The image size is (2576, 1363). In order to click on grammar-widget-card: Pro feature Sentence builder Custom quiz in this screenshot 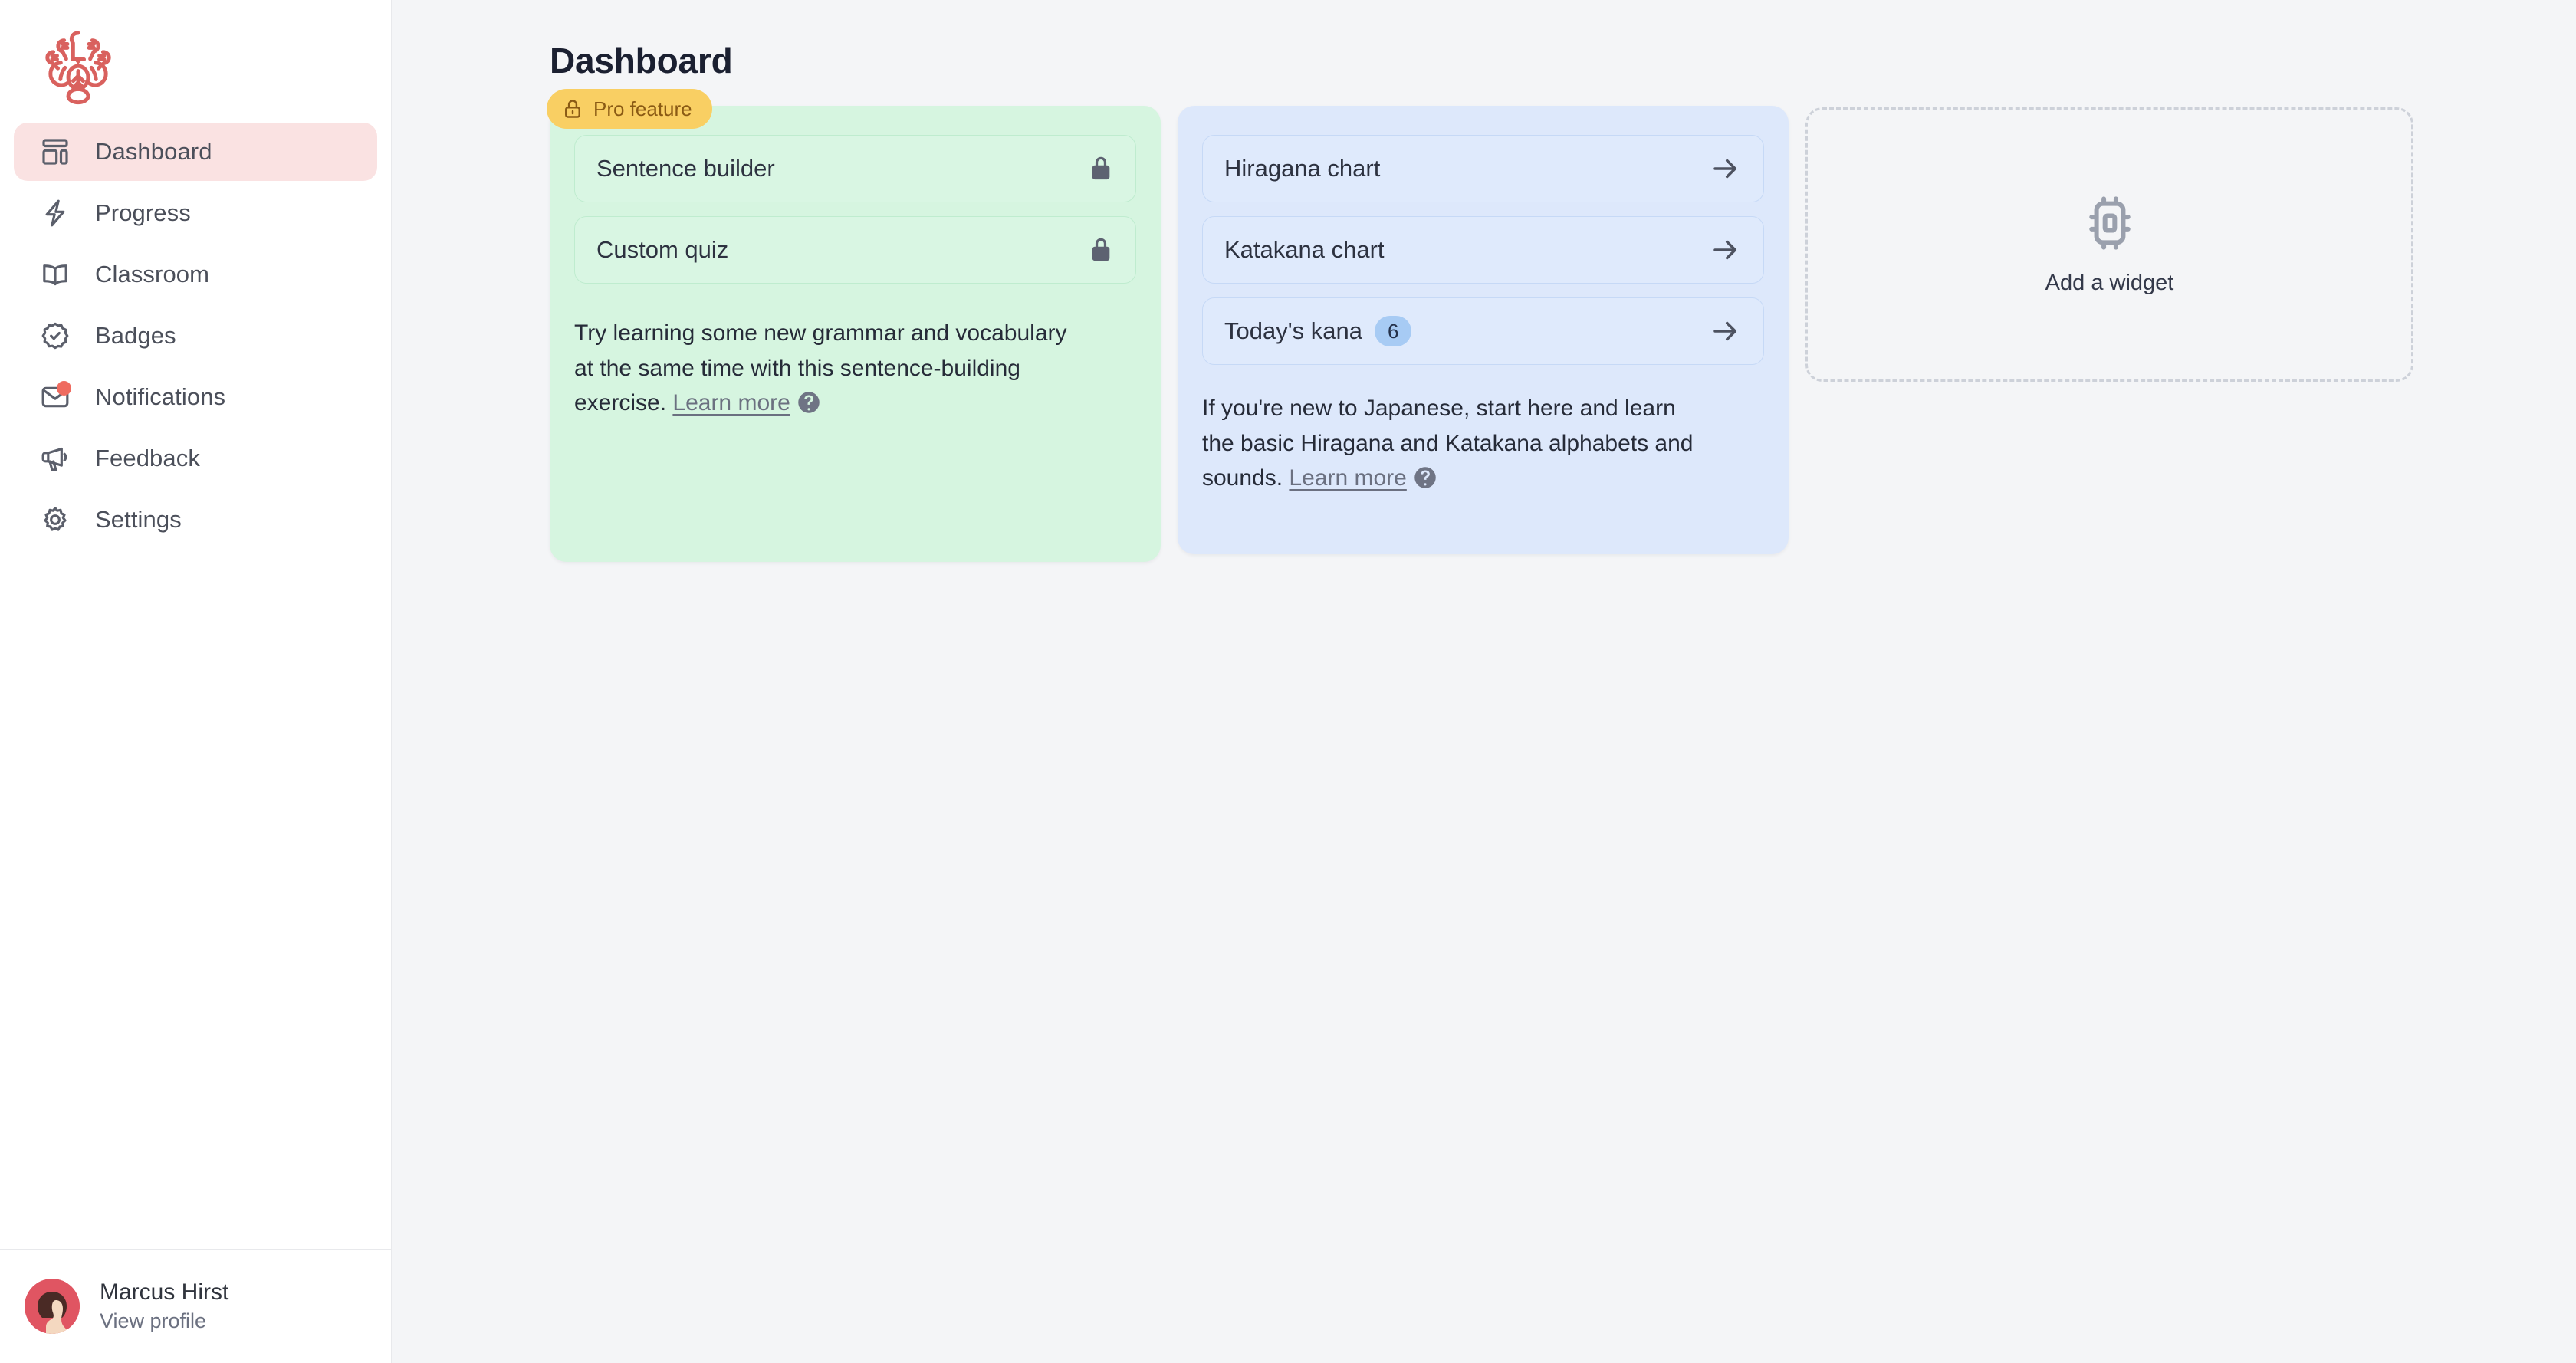, I will do `click(854, 325)`.